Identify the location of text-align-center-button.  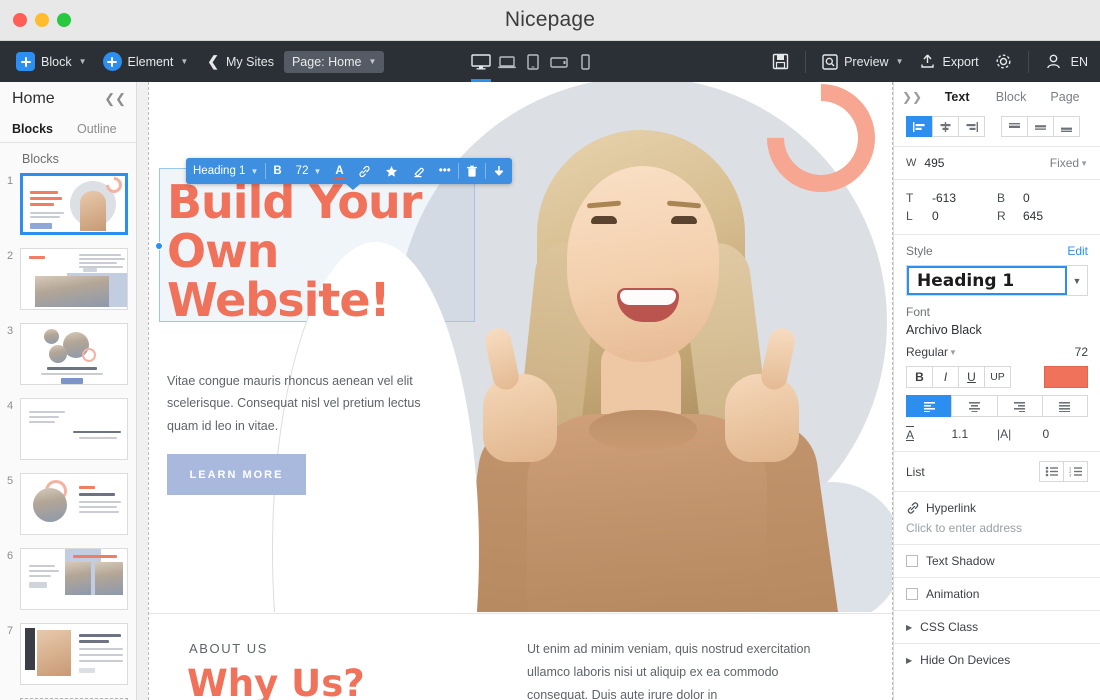
(974, 406).